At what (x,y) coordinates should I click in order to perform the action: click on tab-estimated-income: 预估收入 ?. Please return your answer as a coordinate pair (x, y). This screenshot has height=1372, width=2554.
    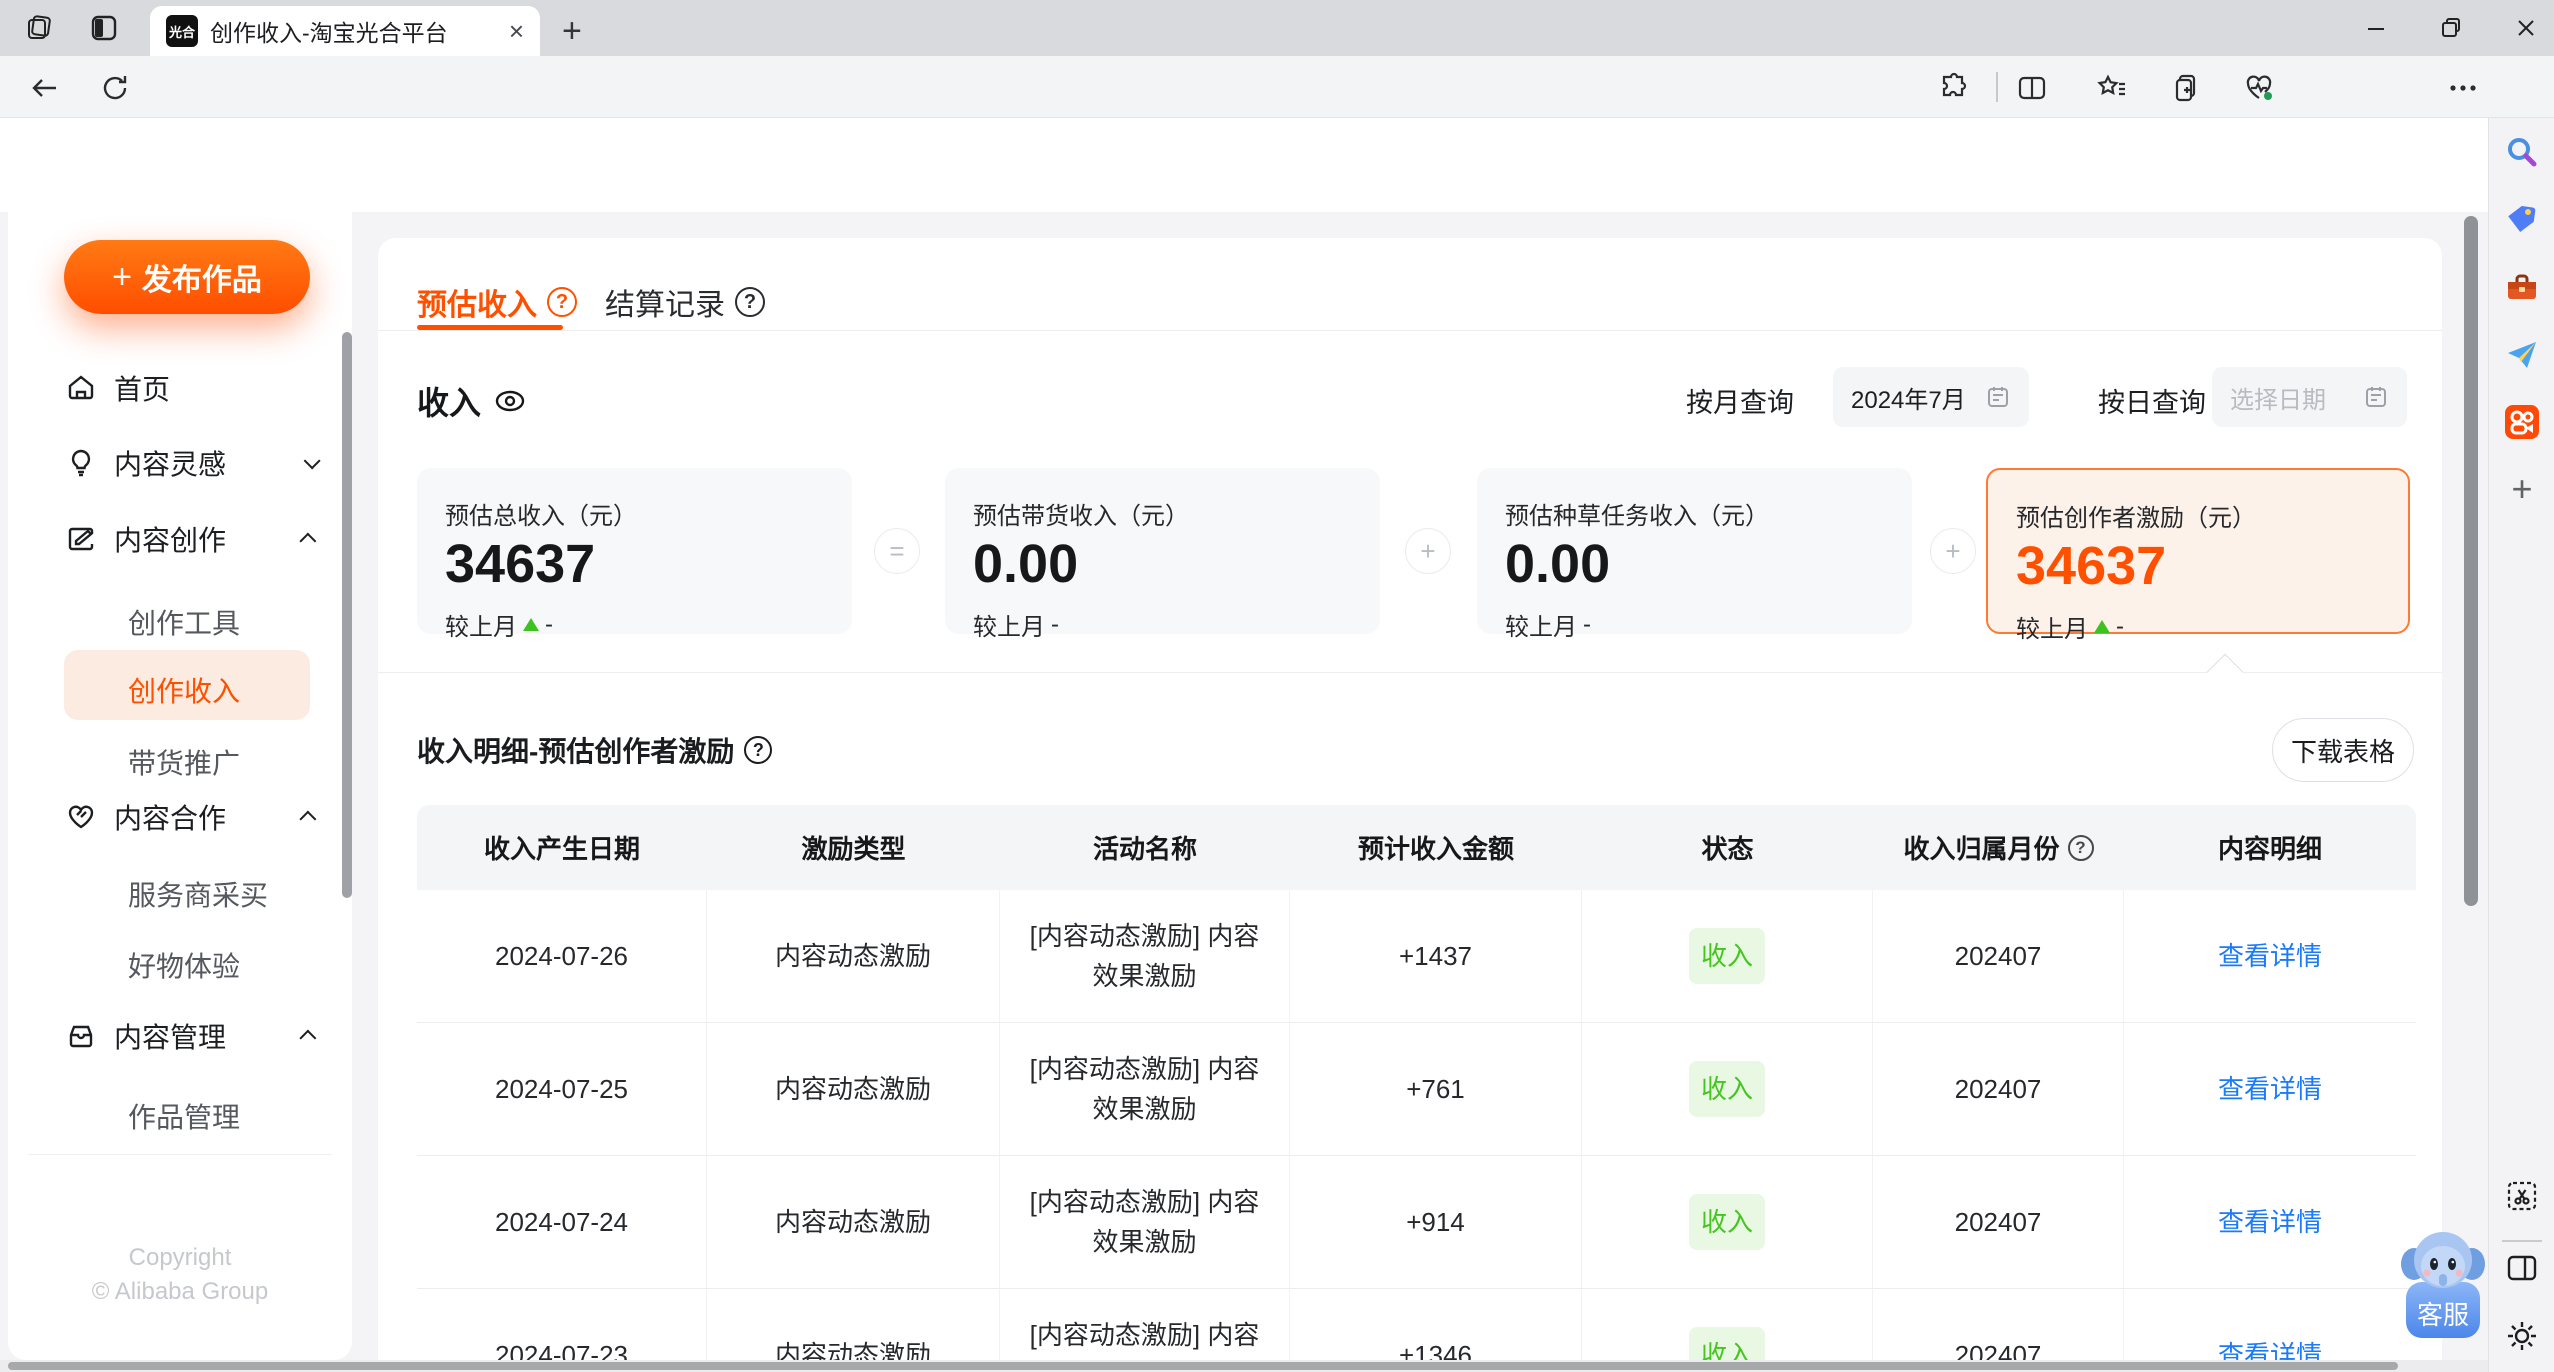
    Looking at the image, I should click on (497, 302).